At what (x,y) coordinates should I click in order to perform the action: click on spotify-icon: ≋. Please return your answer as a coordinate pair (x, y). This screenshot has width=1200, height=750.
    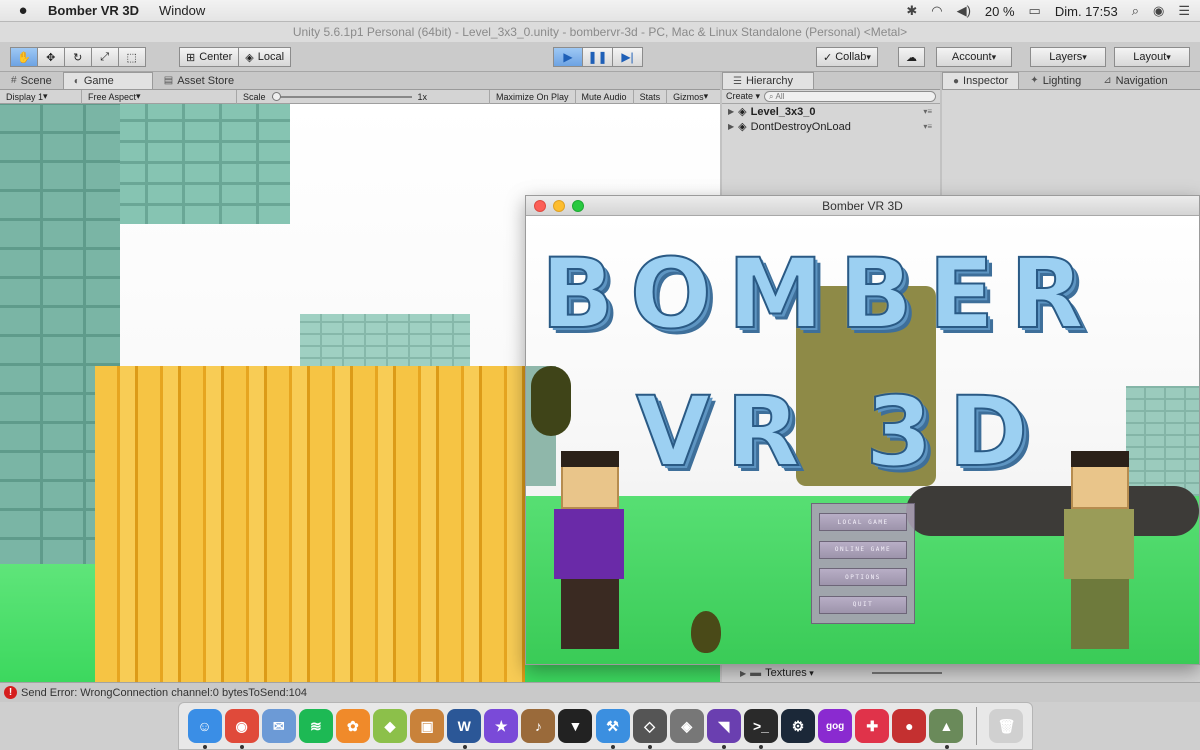
    Looking at the image, I should click on (315, 726).